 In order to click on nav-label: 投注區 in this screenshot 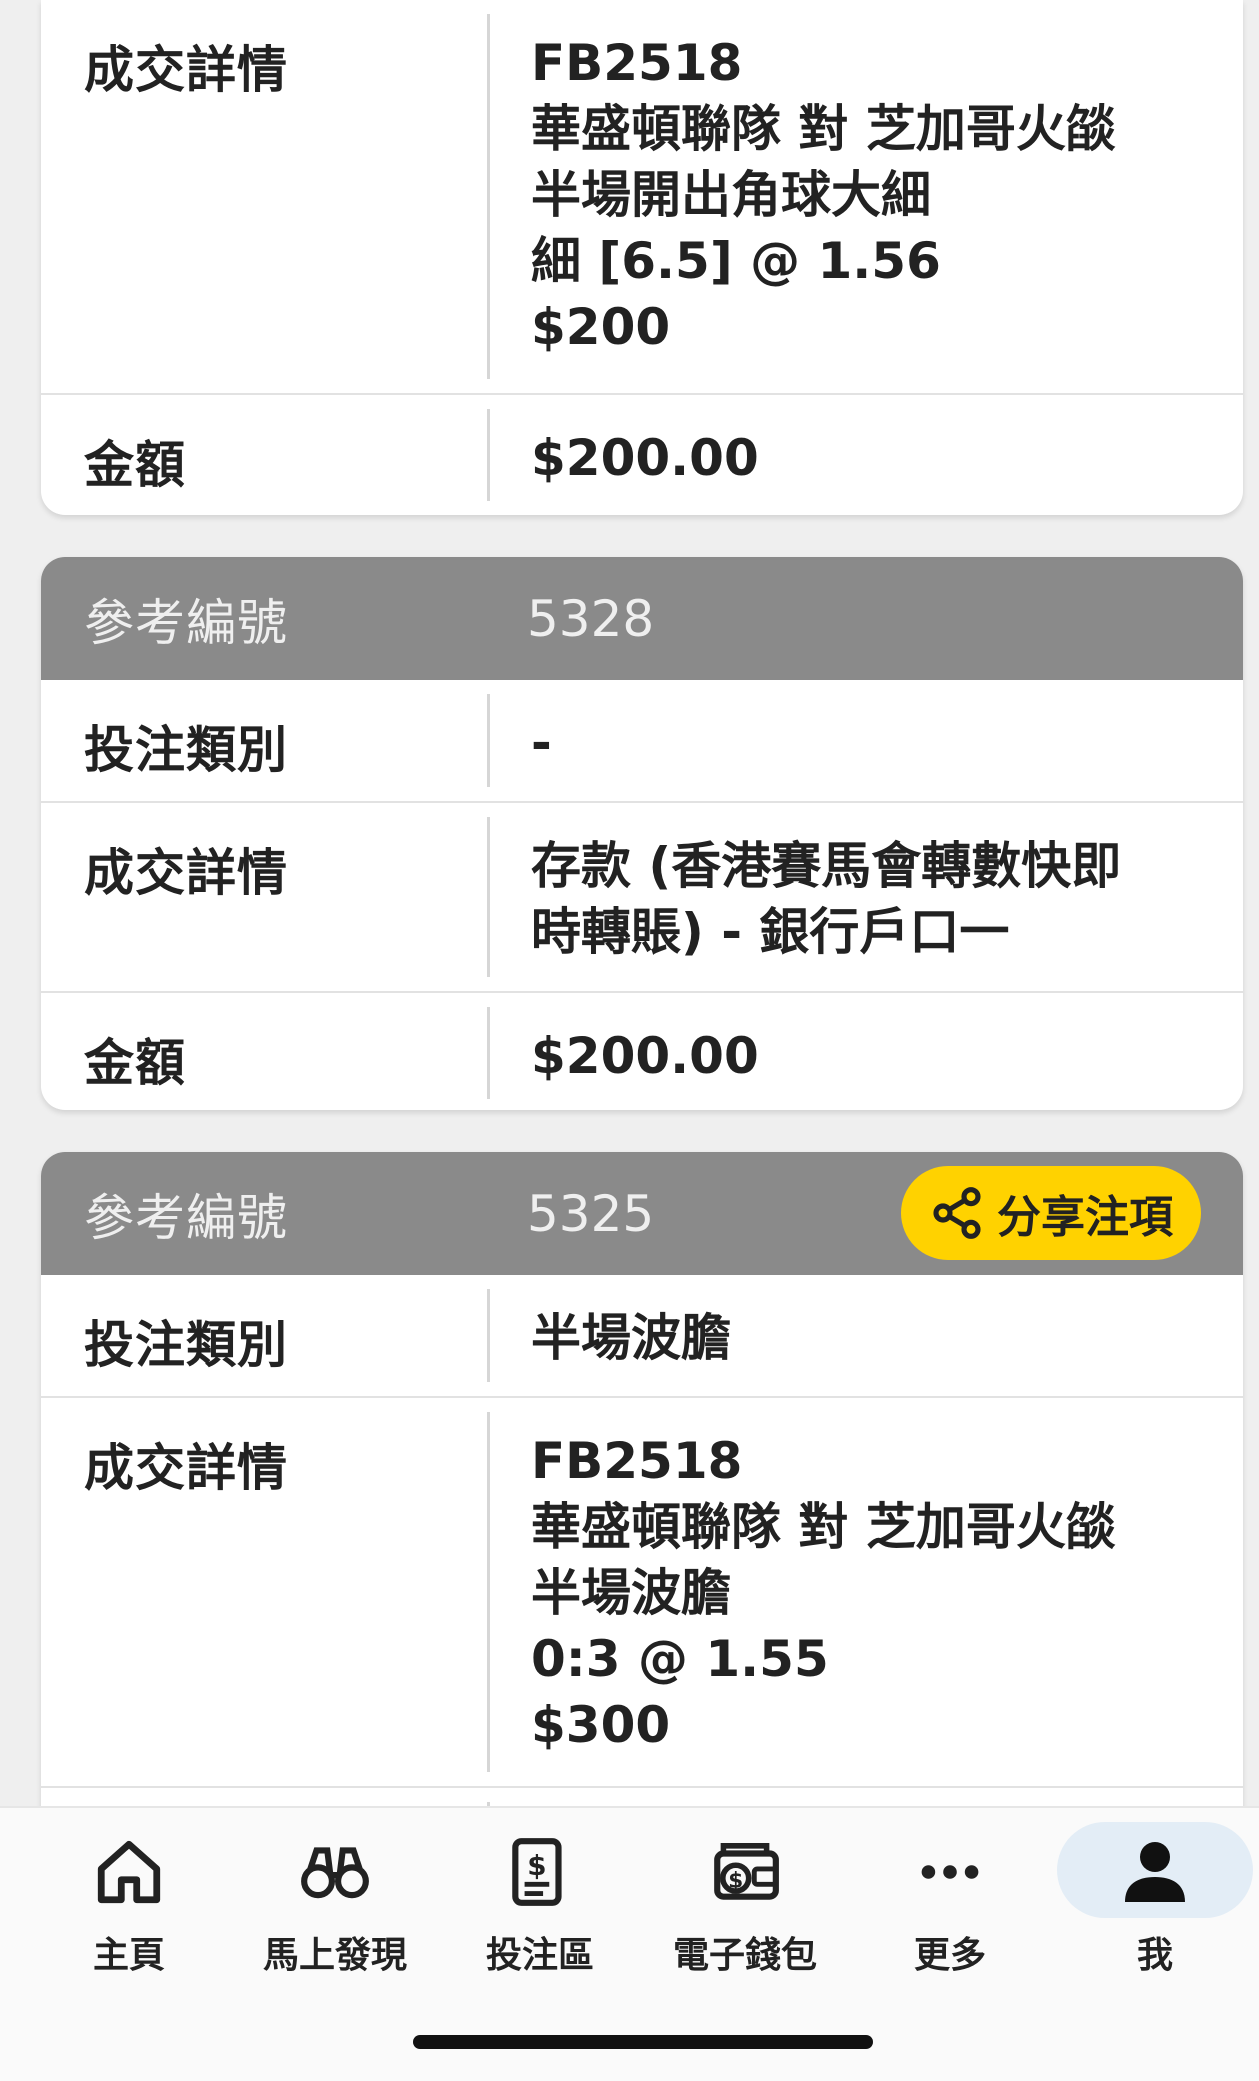, I will do `click(539, 1955)`.